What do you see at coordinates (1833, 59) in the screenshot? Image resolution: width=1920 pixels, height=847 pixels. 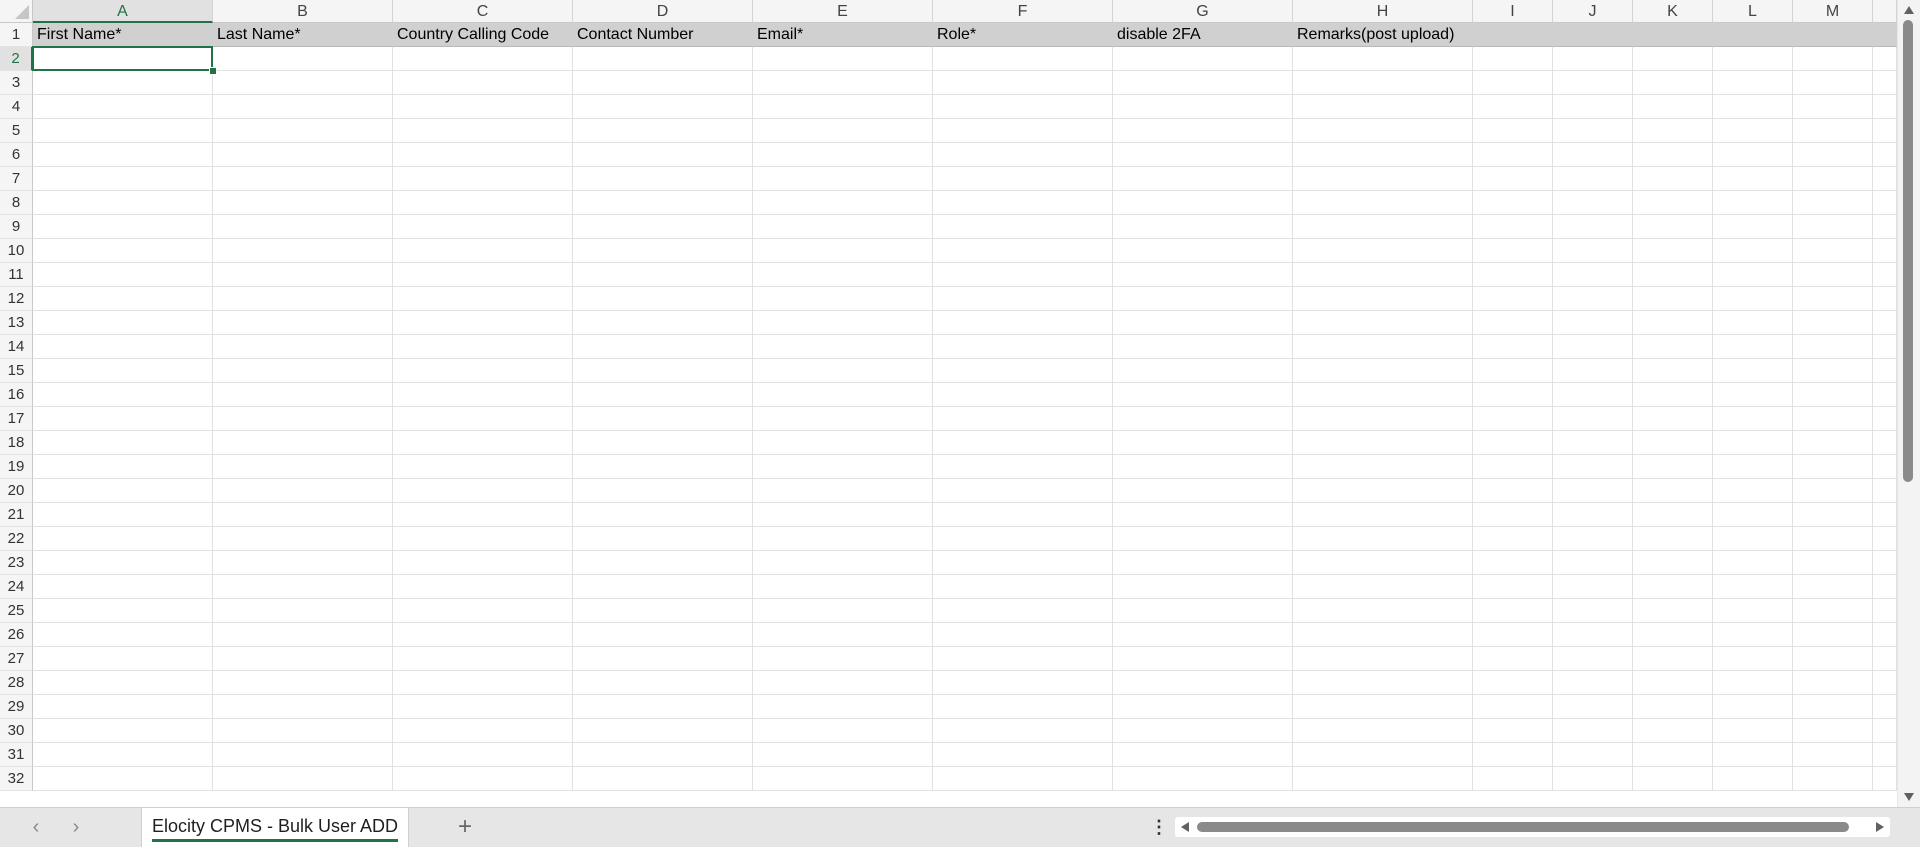 I see `cell-m2` at bounding box center [1833, 59].